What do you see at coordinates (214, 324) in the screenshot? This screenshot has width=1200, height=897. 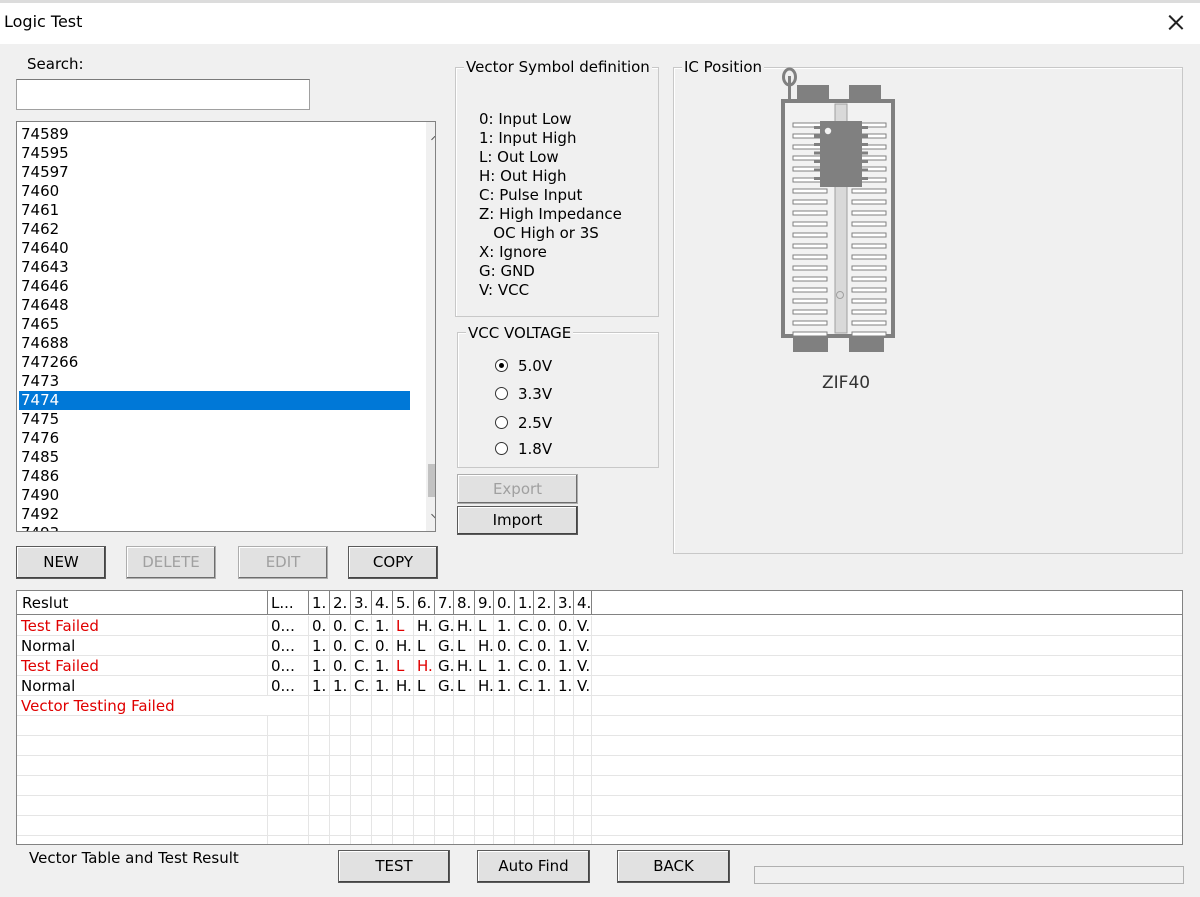 I see `list-item: 7465` at bounding box center [214, 324].